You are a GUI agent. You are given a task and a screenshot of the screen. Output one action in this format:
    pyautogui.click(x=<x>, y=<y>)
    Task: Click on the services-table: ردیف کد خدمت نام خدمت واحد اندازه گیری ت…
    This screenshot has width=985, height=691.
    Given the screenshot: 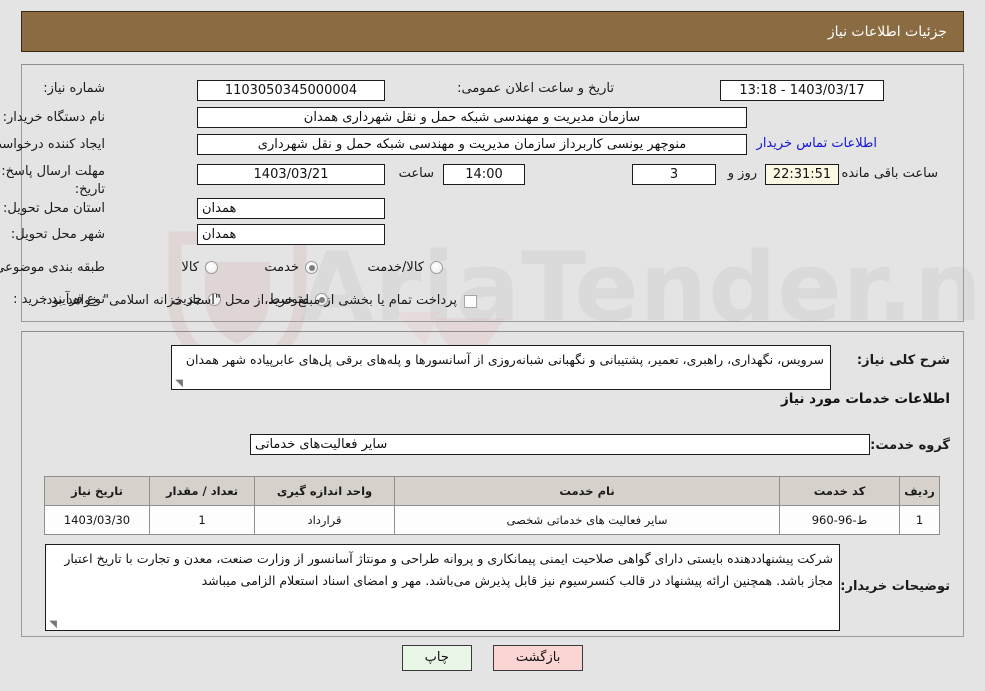 What is the action you would take?
    pyautogui.click(x=492, y=505)
    